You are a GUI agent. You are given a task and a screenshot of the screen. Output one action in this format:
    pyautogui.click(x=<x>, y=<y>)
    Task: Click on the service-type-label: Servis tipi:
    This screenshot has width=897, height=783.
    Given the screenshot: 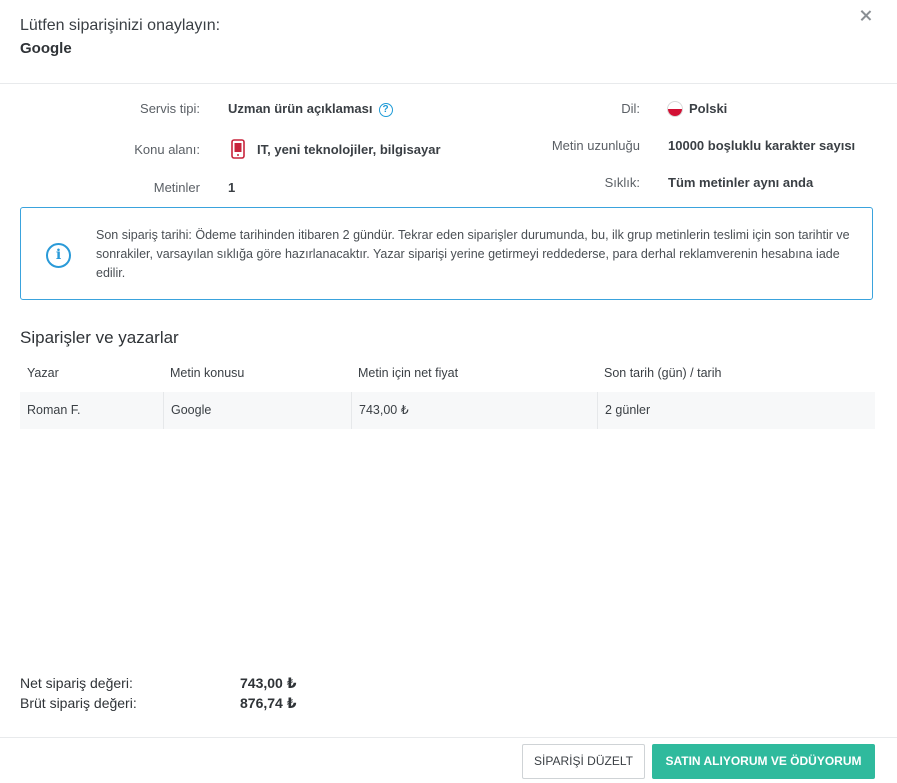 What is the action you would take?
    pyautogui.click(x=170, y=108)
    